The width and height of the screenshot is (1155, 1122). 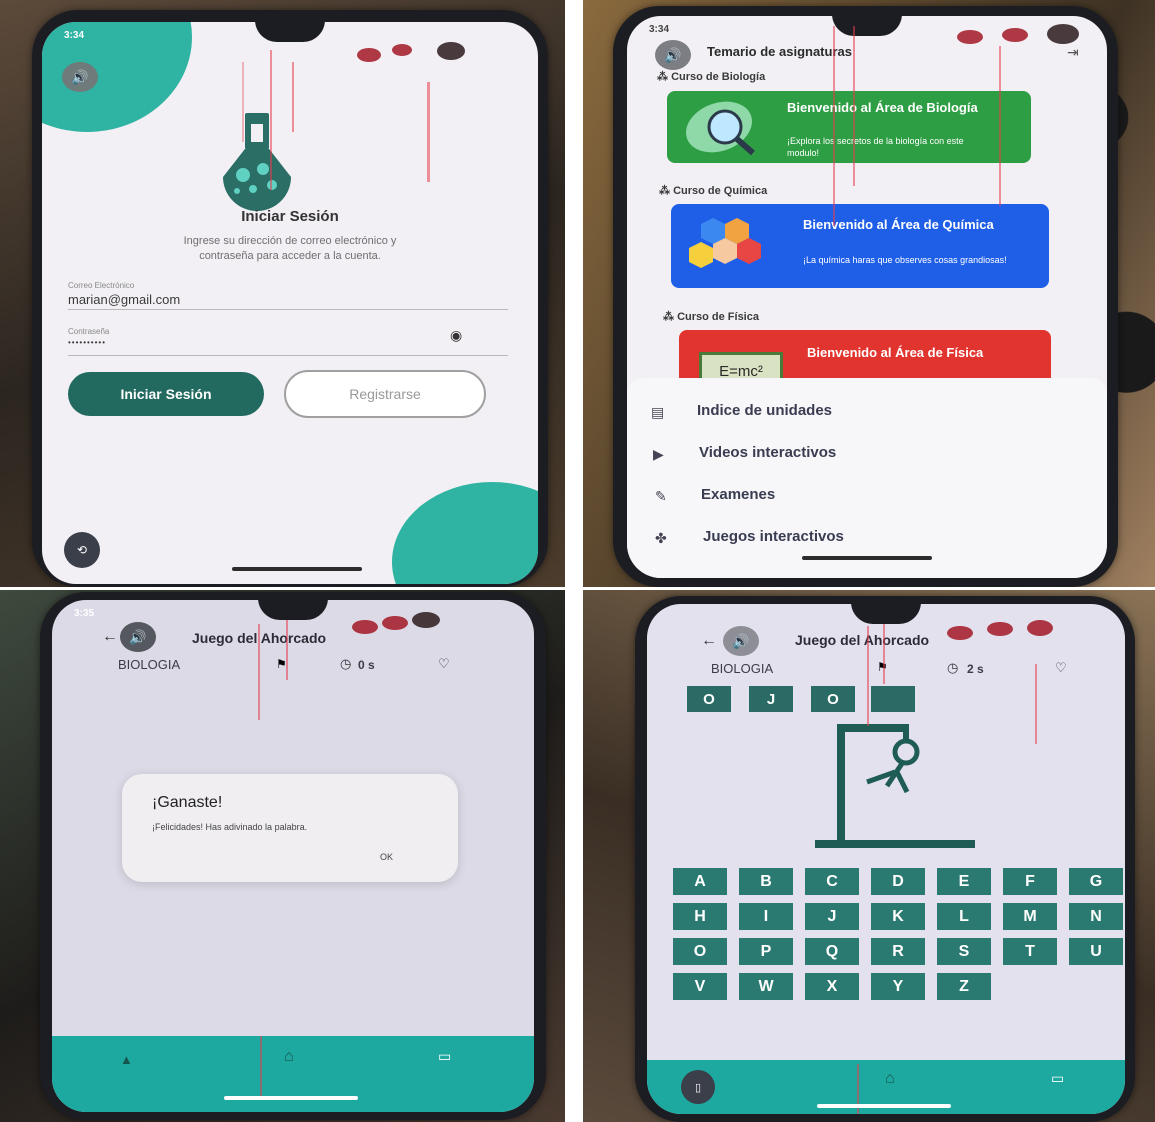 What do you see at coordinates (766, 951) in the screenshot?
I see `key-p: P` at bounding box center [766, 951].